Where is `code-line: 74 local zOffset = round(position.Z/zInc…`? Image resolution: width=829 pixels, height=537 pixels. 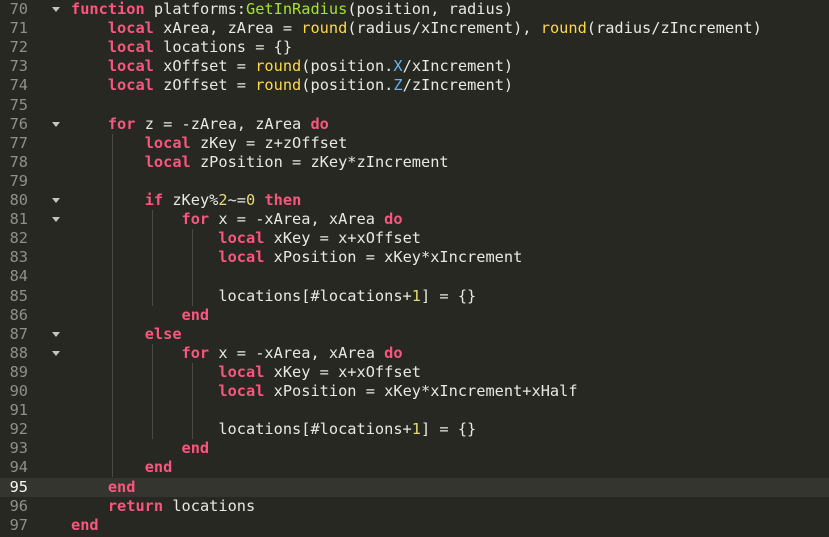 code-line: 74 local zOffset = round(position.Z/zInc… is located at coordinates (414, 85).